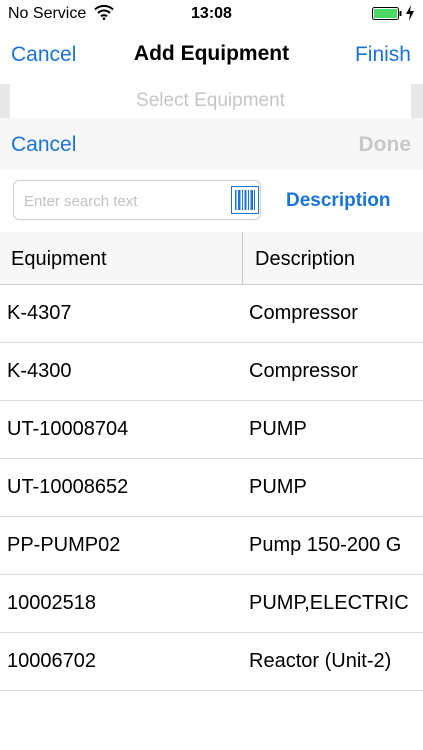 The image size is (423, 750). What do you see at coordinates (124, 201) in the screenshot?
I see `search-input` at bounding box center [124, 201].